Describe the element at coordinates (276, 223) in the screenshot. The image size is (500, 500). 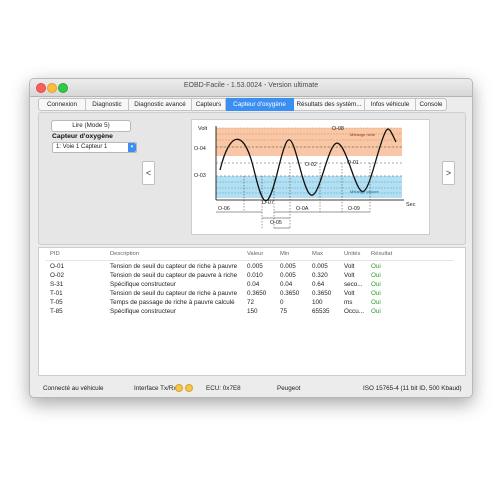
I see `marker-o05: O-05` at that location.